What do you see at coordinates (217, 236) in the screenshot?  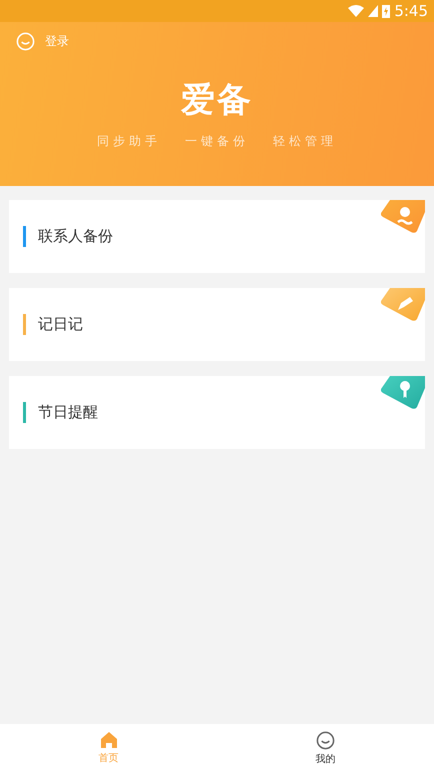 I see `feature-card: 联系人备份` at bounding box center [217, 236].